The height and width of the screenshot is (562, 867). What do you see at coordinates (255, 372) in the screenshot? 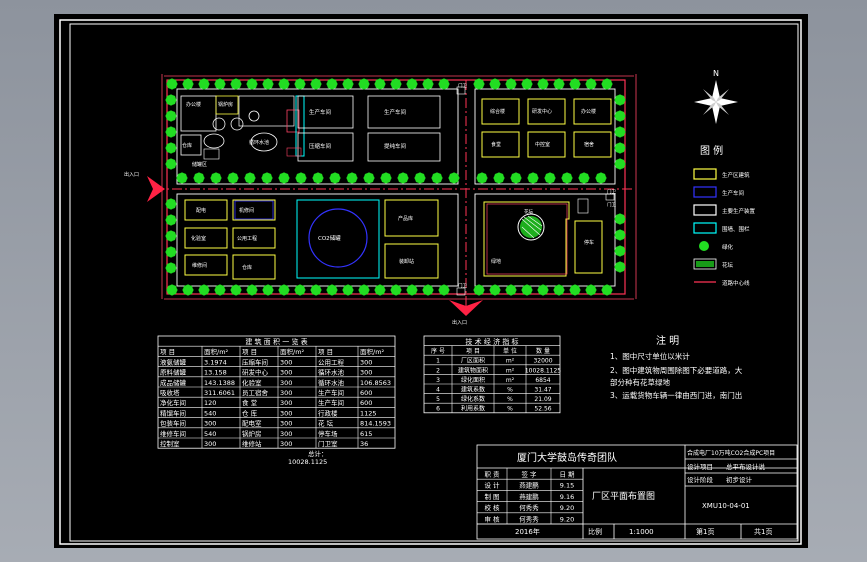
I see `table-cell: 研发中心` at bounding box center [255, 372].